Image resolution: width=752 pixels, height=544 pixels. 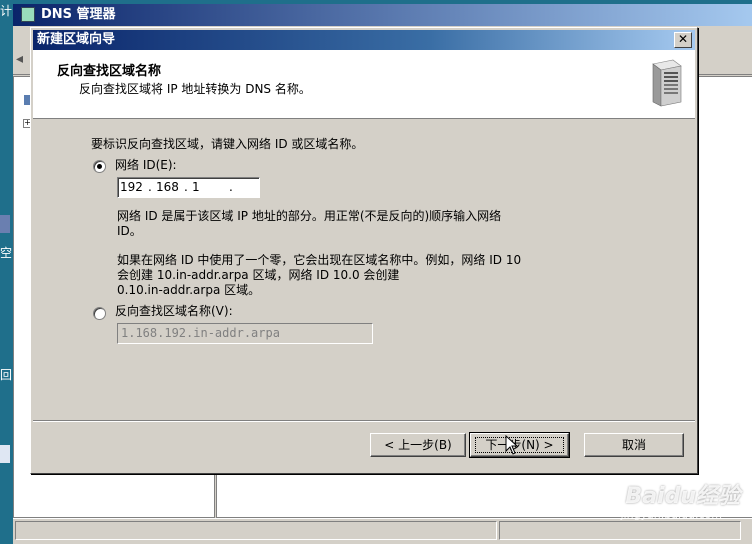 What do you see at coordinates (174, 311) in the screenshot?
I see `zone-name-label: 反向查找区域名称(V):` at bounding box center [174, 311].